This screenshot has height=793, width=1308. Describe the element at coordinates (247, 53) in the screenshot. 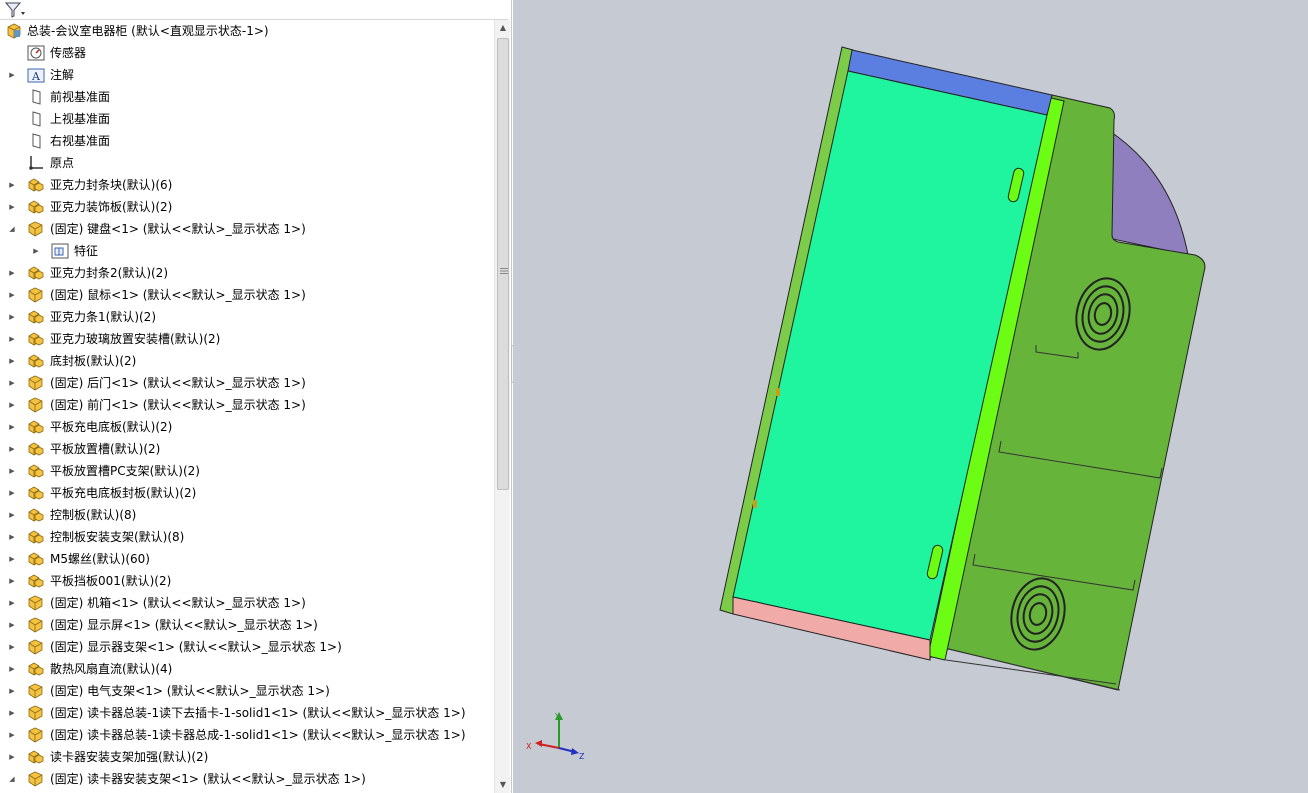

I see `tree-item: 传感器` at that location.